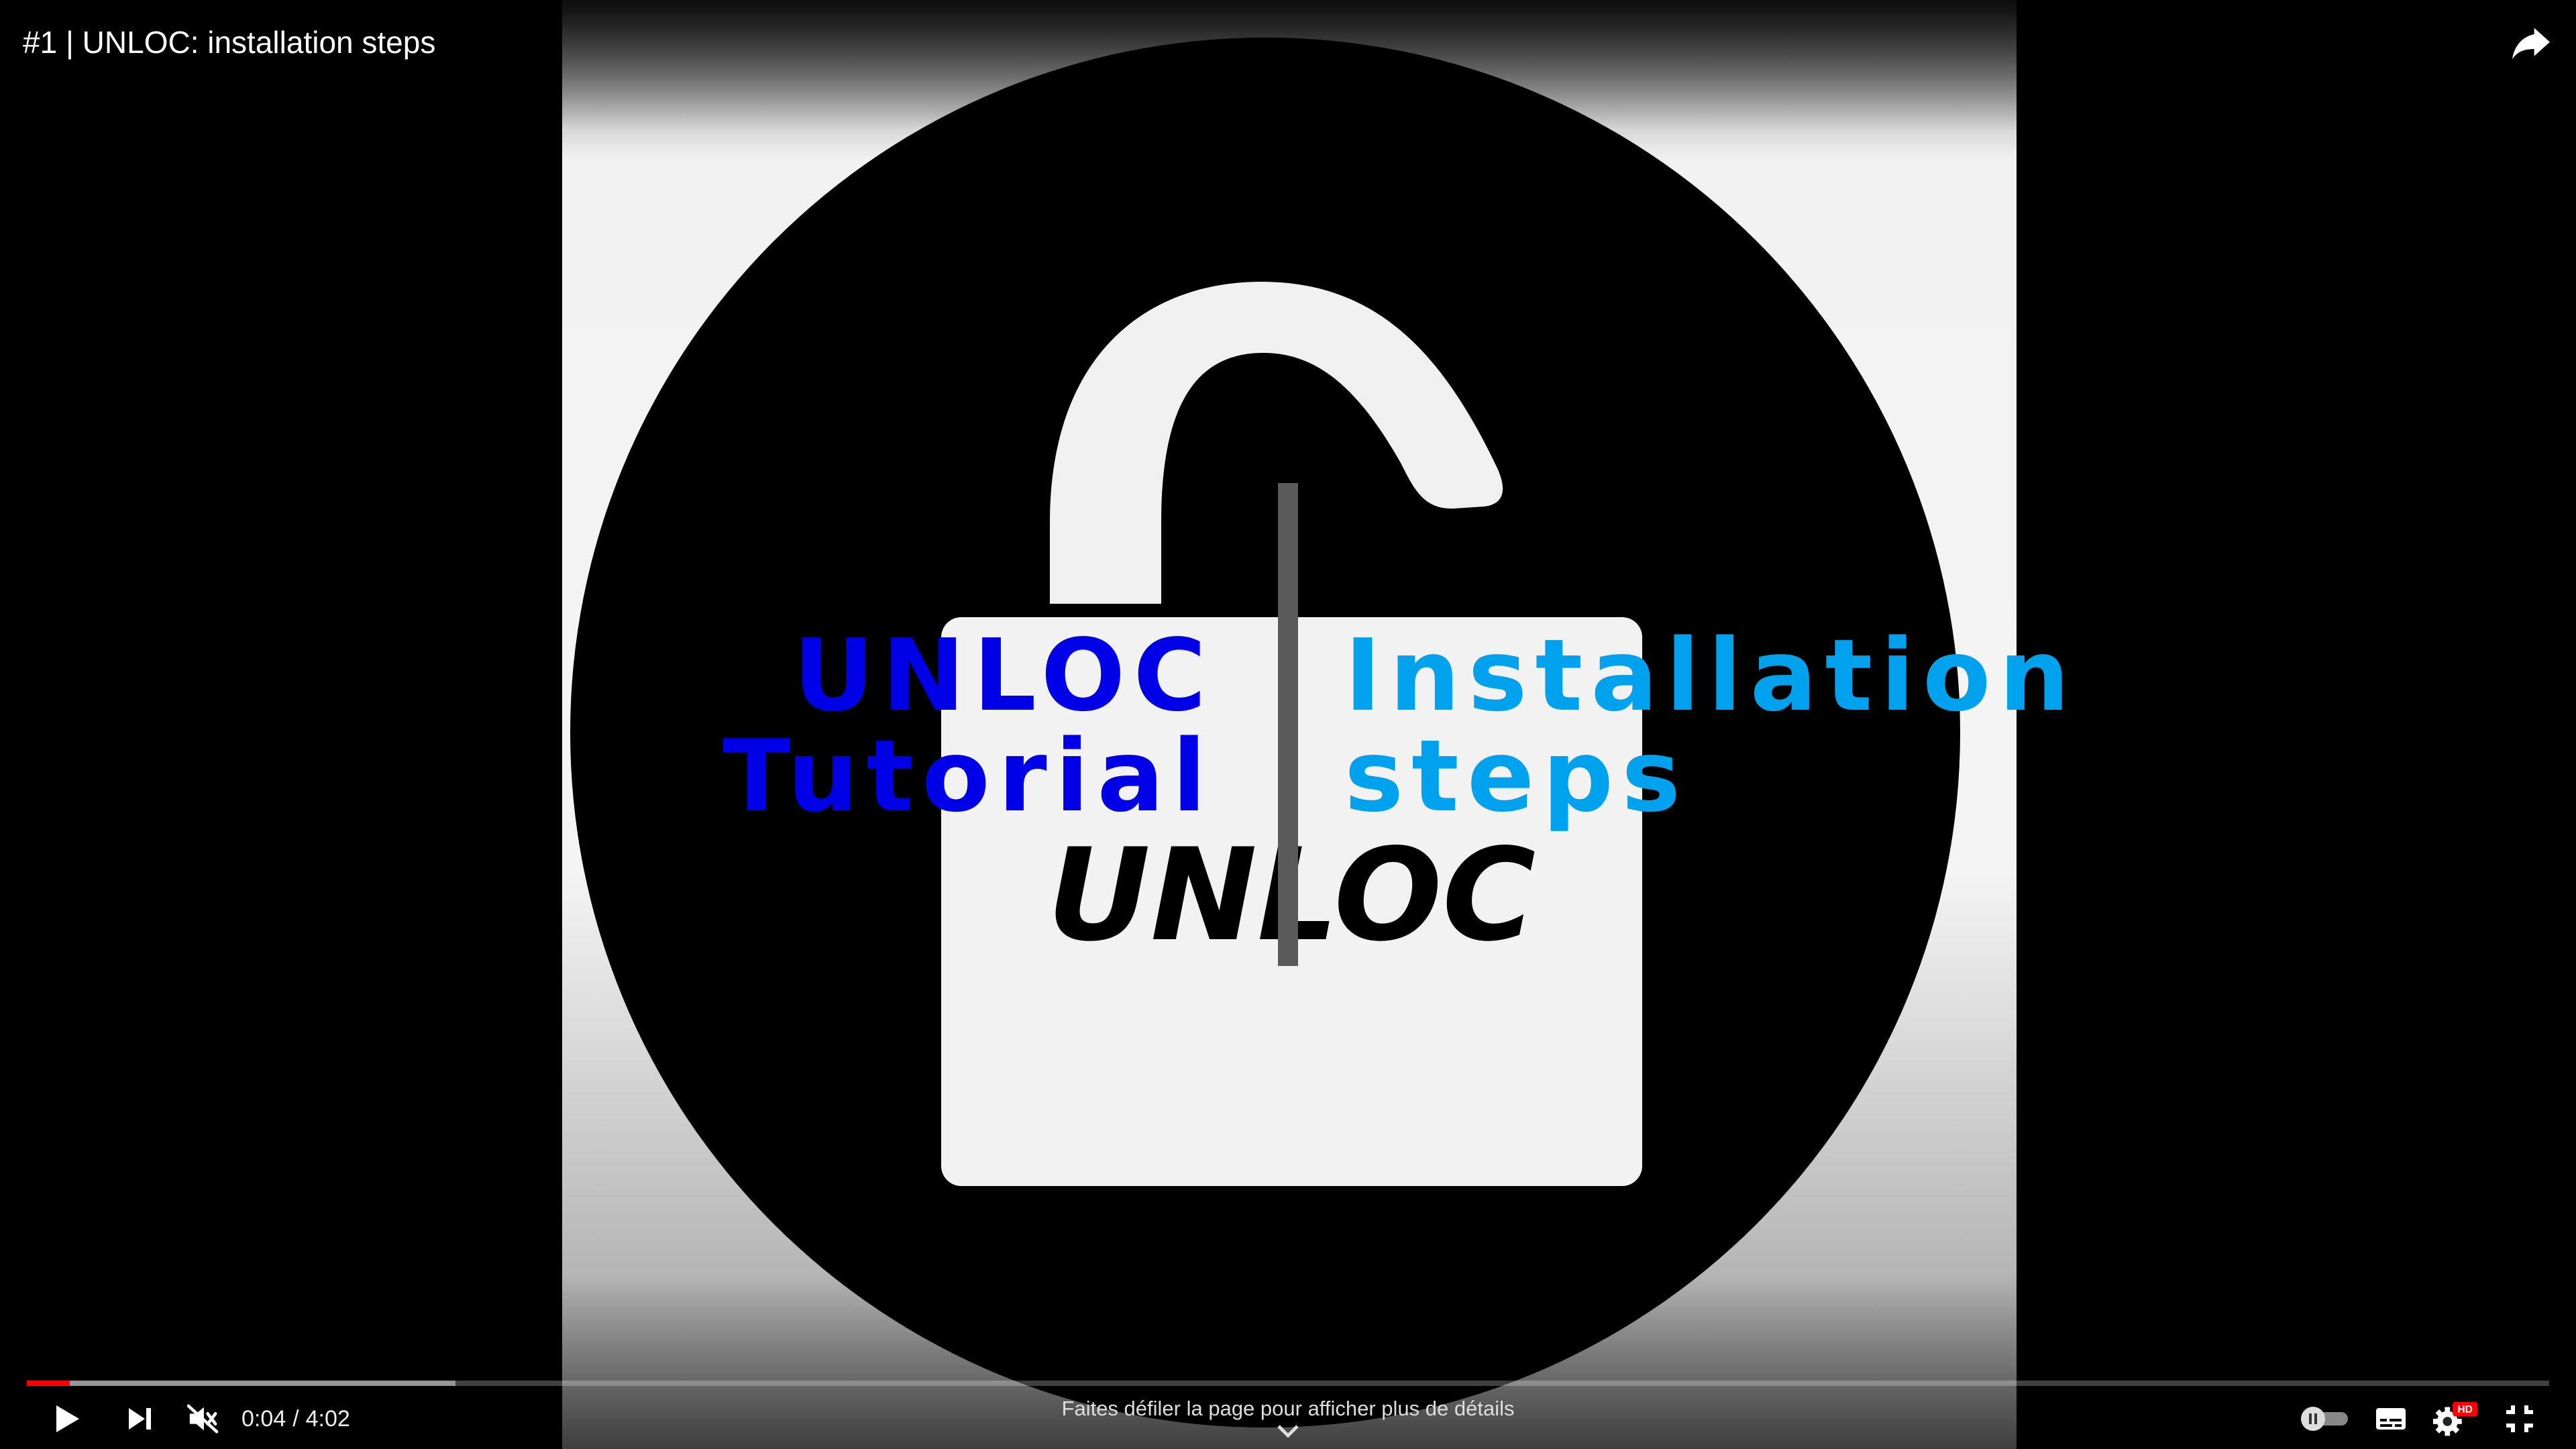 The image size is (2576, 1449). What do you see at coordinates (263, 1418) in the screenshot?
I see `current-time: 0:04` at bounding box center [263, 1418].